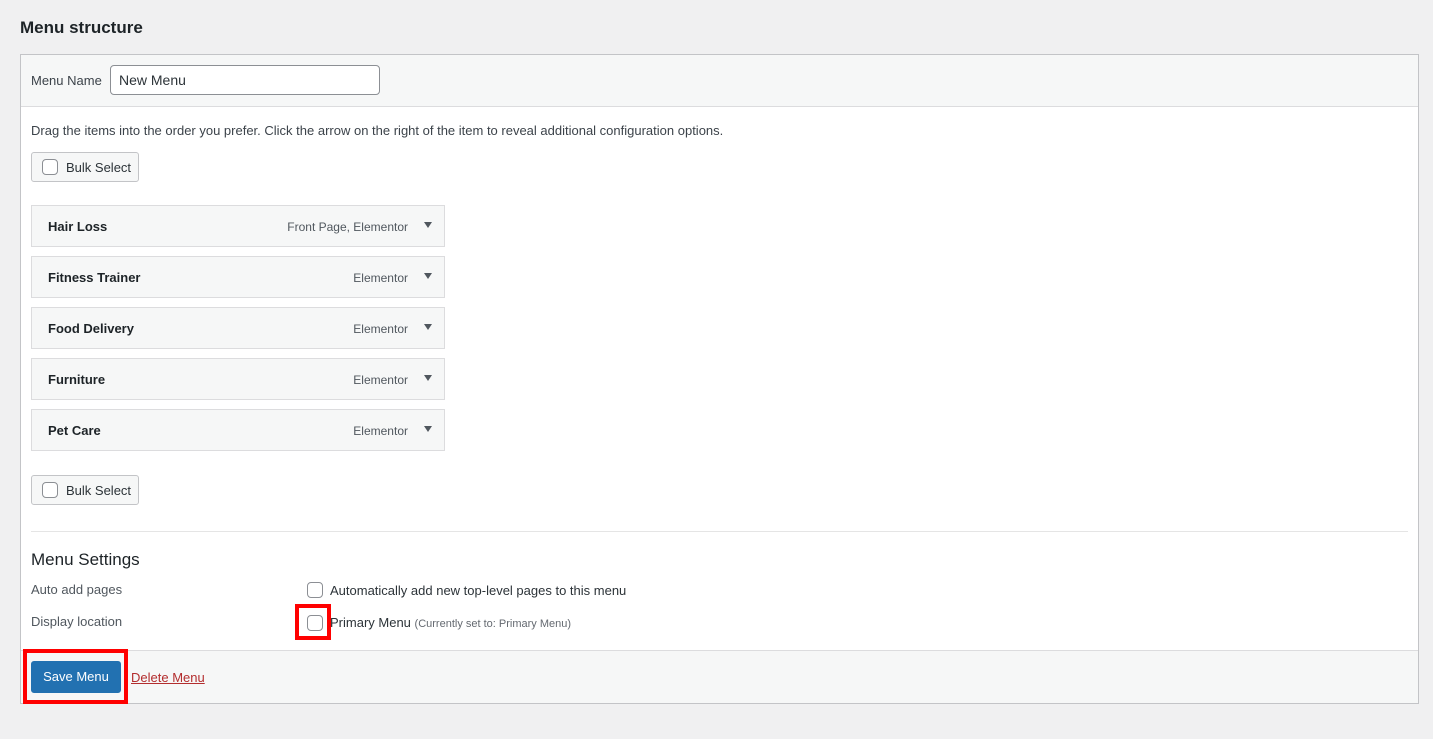 The image size is (1433, 739). Describe the element at coordinates (238, 328) in the screenshot. I see `menu-item-food-delivery: Food Delivery Elementor` at that location.